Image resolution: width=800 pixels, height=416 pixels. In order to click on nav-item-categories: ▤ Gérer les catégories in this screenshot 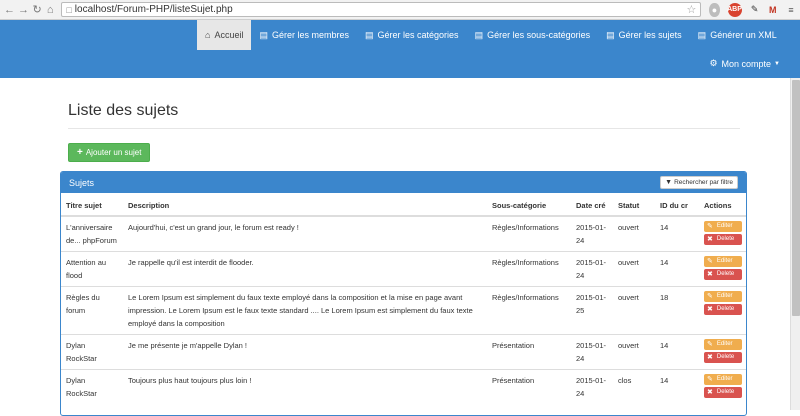, I will do `click(412, 35)`.